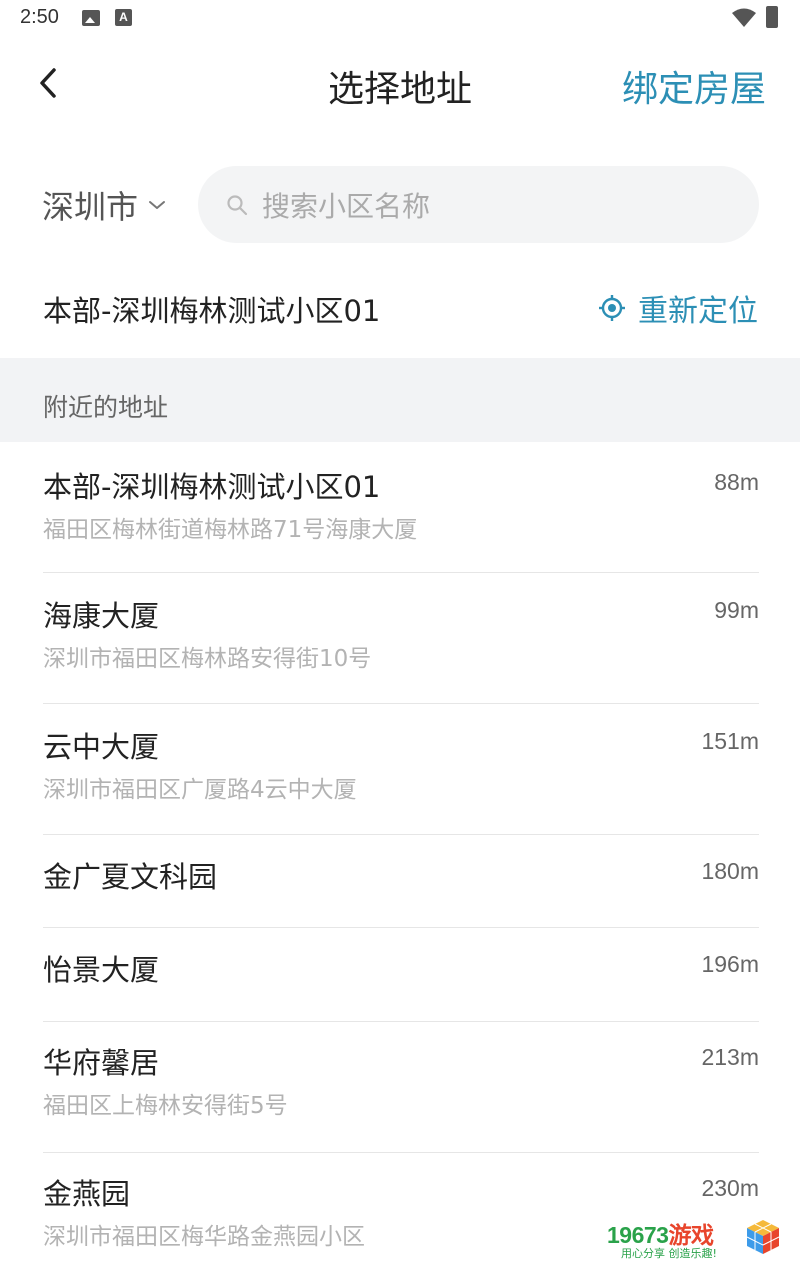 Image resolution: width=800 pixels, height=1280 pixels. Describe the element at coordinates (130, 877) in the screenshot. I see `item-name: 金广夏文科园` at that location.